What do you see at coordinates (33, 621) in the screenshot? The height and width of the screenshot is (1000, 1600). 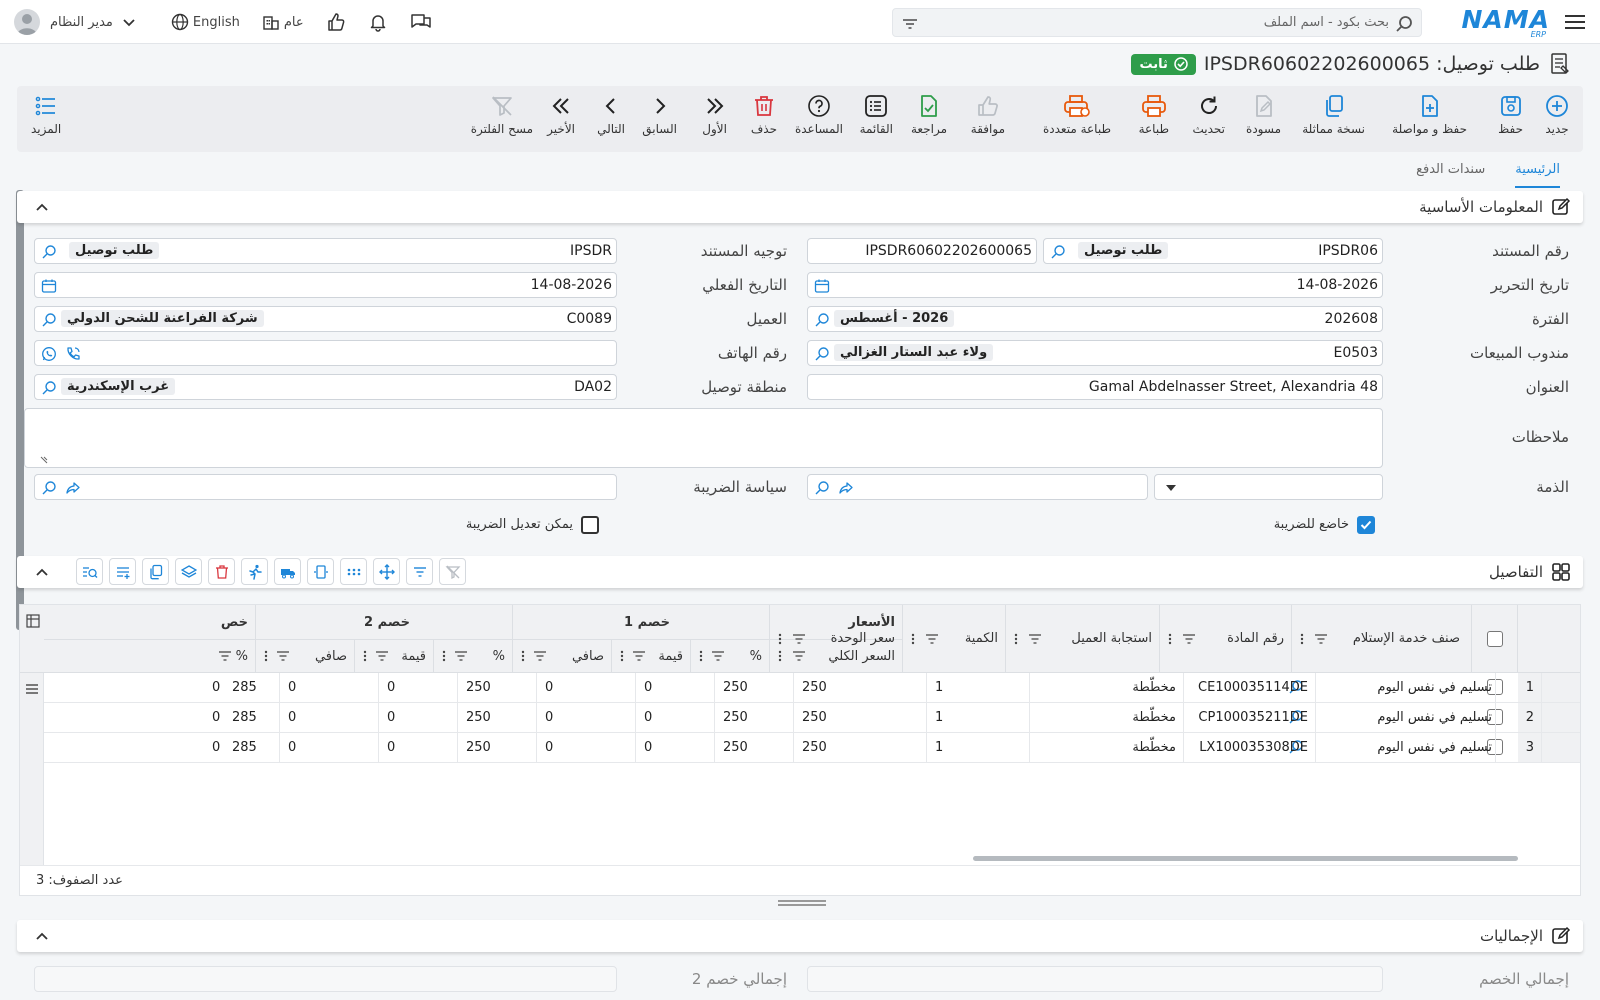 I see `column-chooser-icon` at bounding box center [33, 621].